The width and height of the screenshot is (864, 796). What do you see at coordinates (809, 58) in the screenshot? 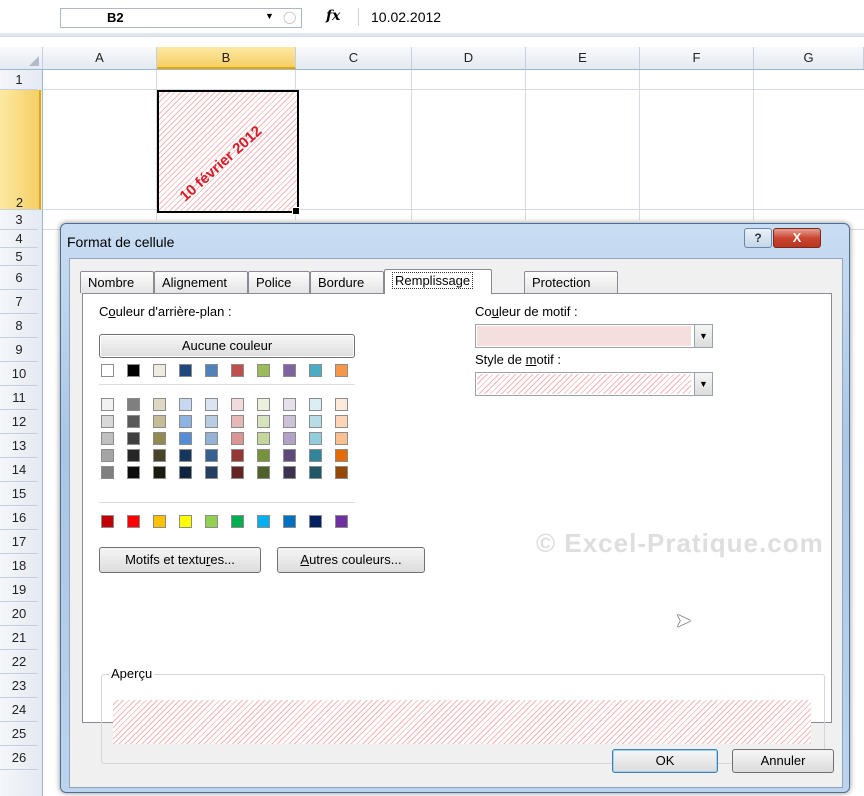
I see `column-header-g: G` at bounding box center [809, 58].